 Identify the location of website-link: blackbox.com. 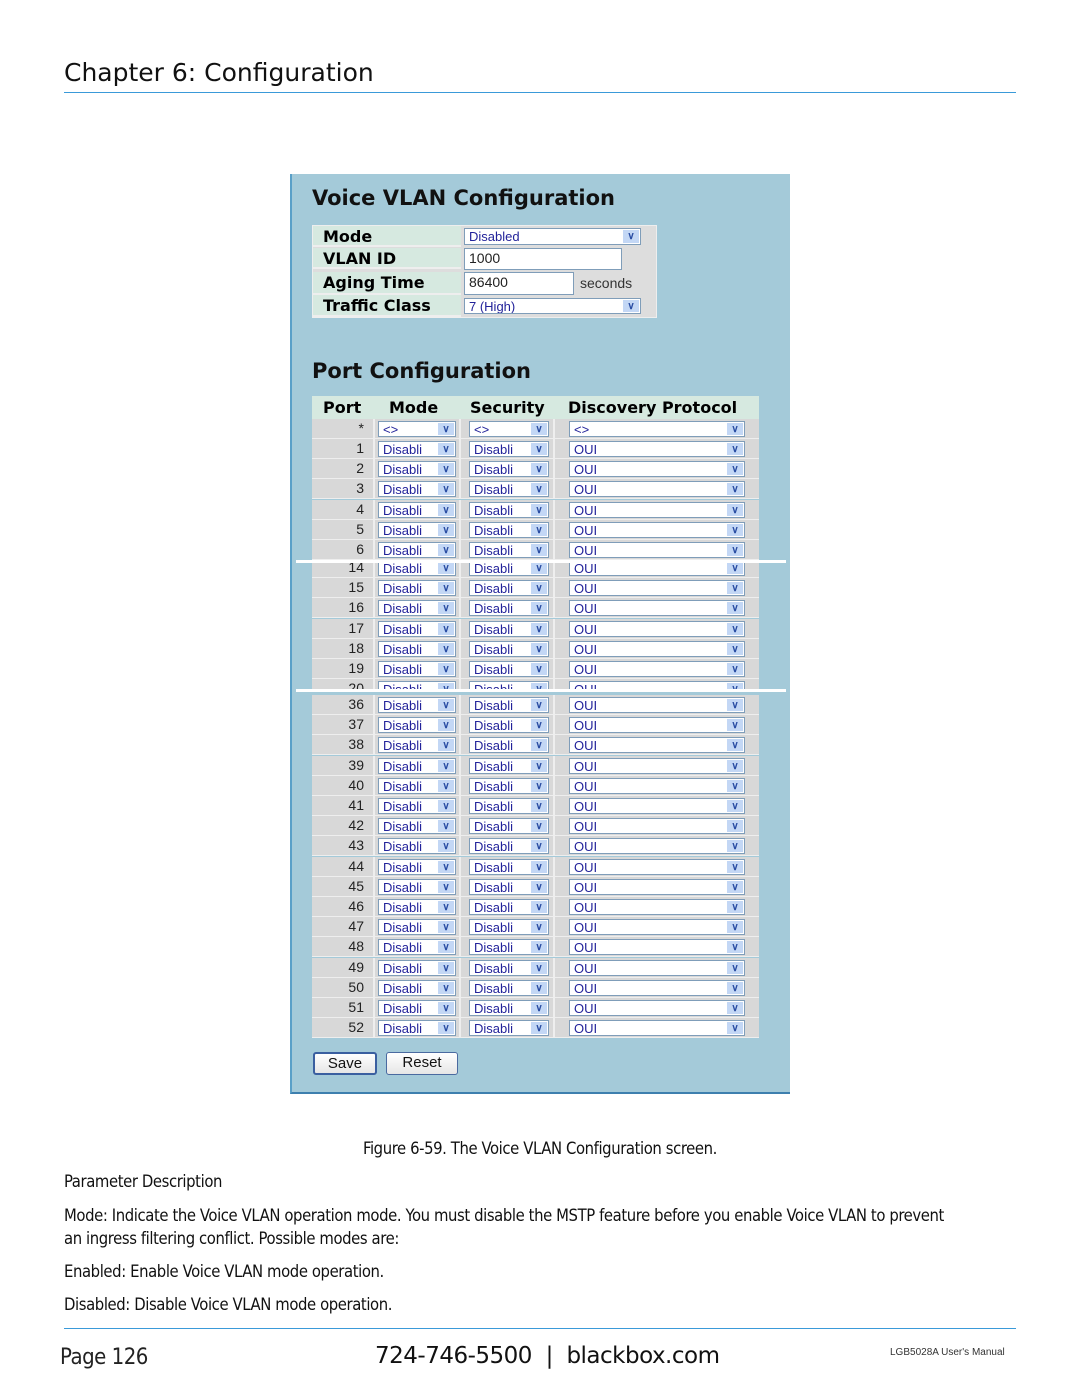
(643, 1356).